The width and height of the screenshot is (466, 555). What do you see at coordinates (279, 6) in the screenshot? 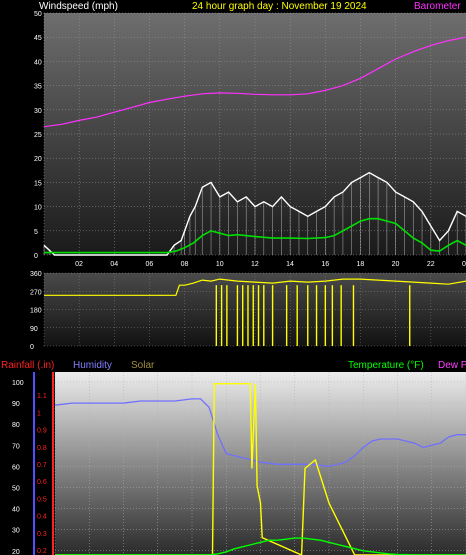
I see `graph-date-title: 24 hour graph day : November 19 2024` at bounding box center [279, 6].